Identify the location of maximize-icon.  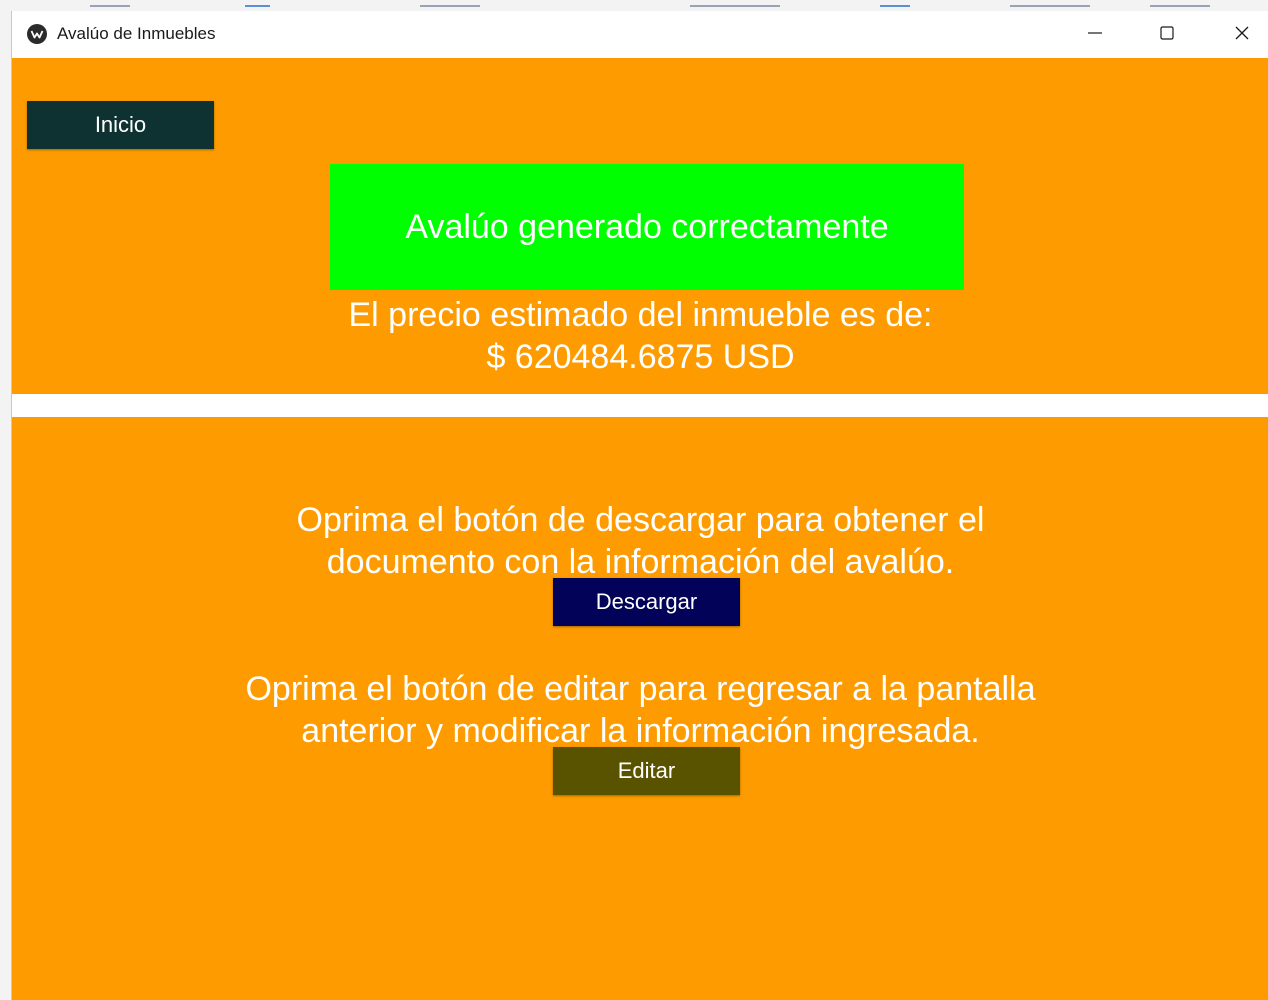
(1167, 35).